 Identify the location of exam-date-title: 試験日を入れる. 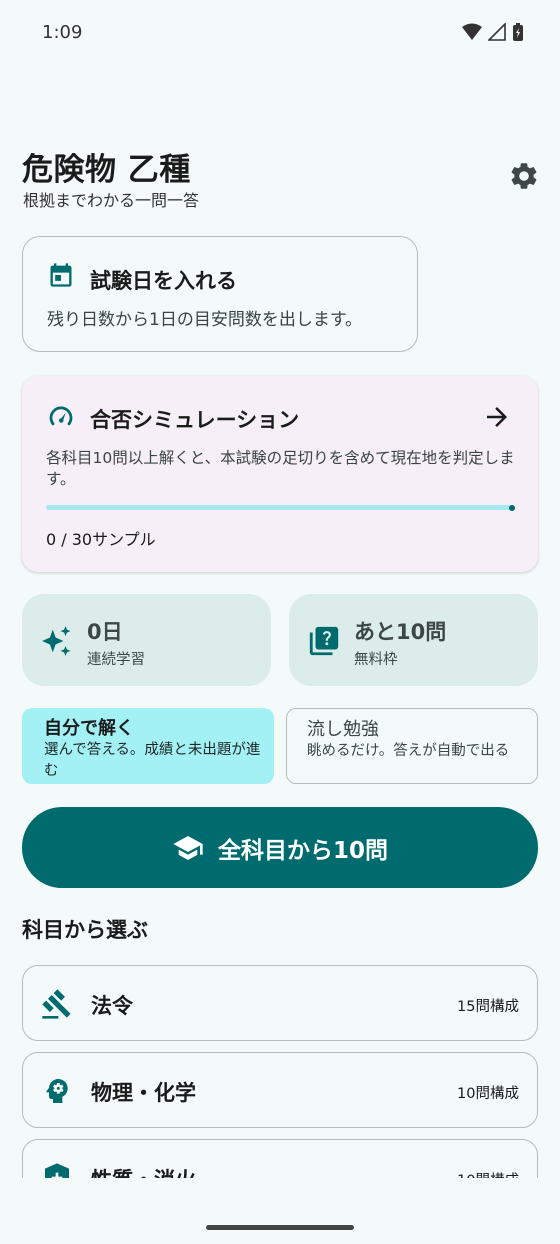
(163, 281).